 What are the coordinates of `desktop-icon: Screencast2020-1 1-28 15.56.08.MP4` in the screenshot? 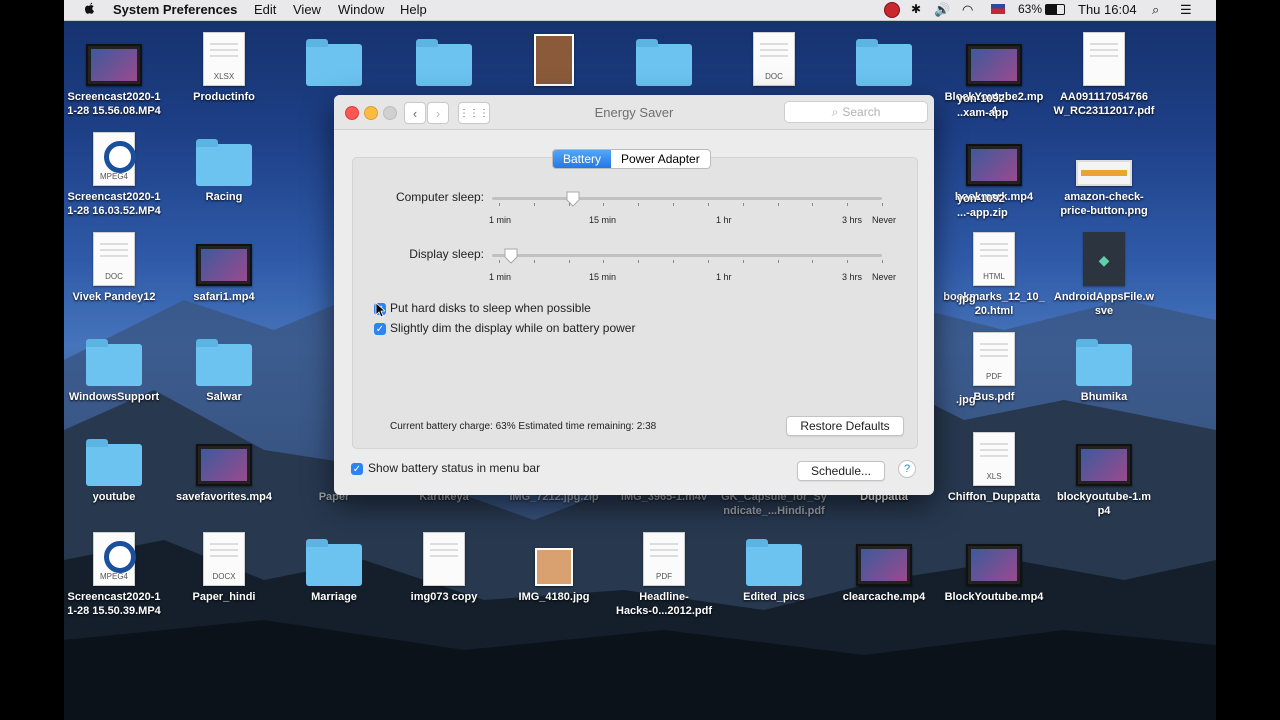 It's located at (116, 74).